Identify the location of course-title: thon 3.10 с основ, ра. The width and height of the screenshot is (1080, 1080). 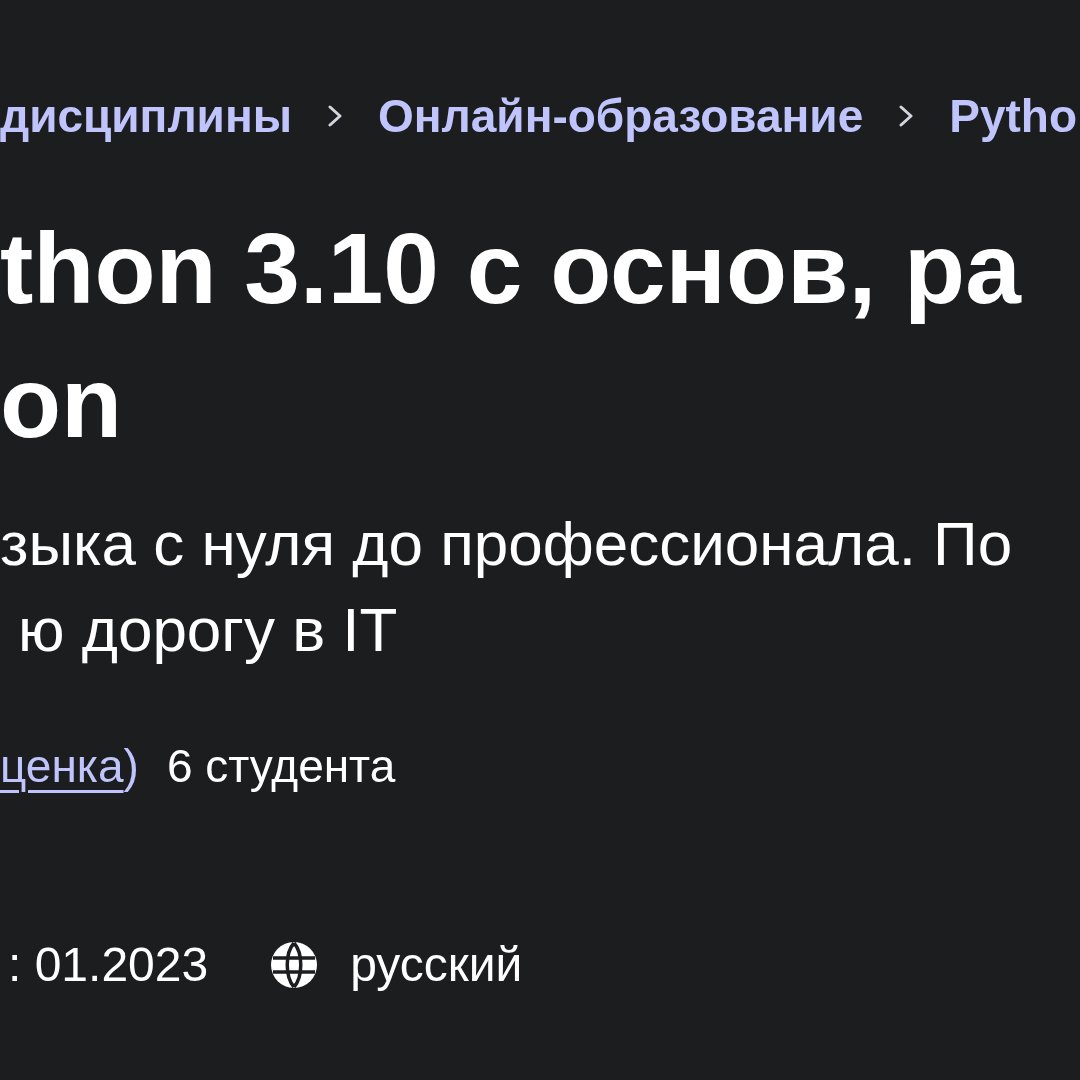
(510, 268).